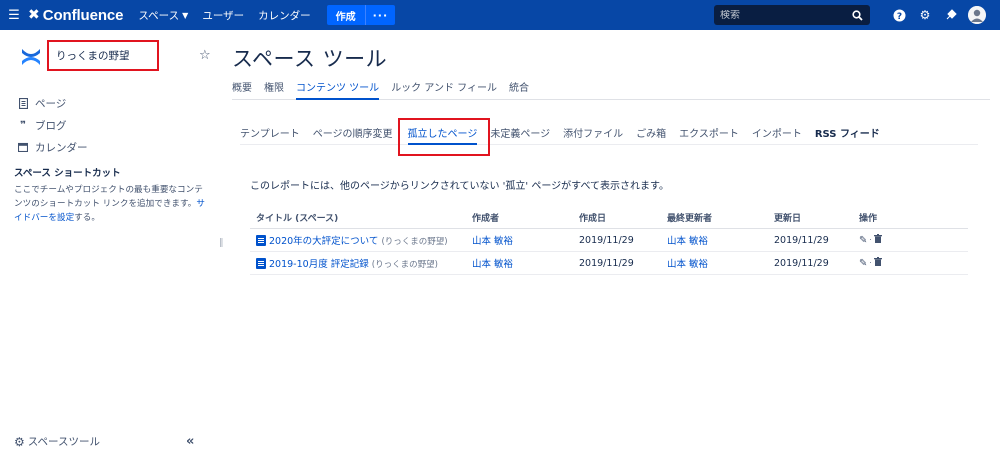 Image resolution: width=1000 pixels, height=457 pixels. I want to click on avatar, so click(977, 15).